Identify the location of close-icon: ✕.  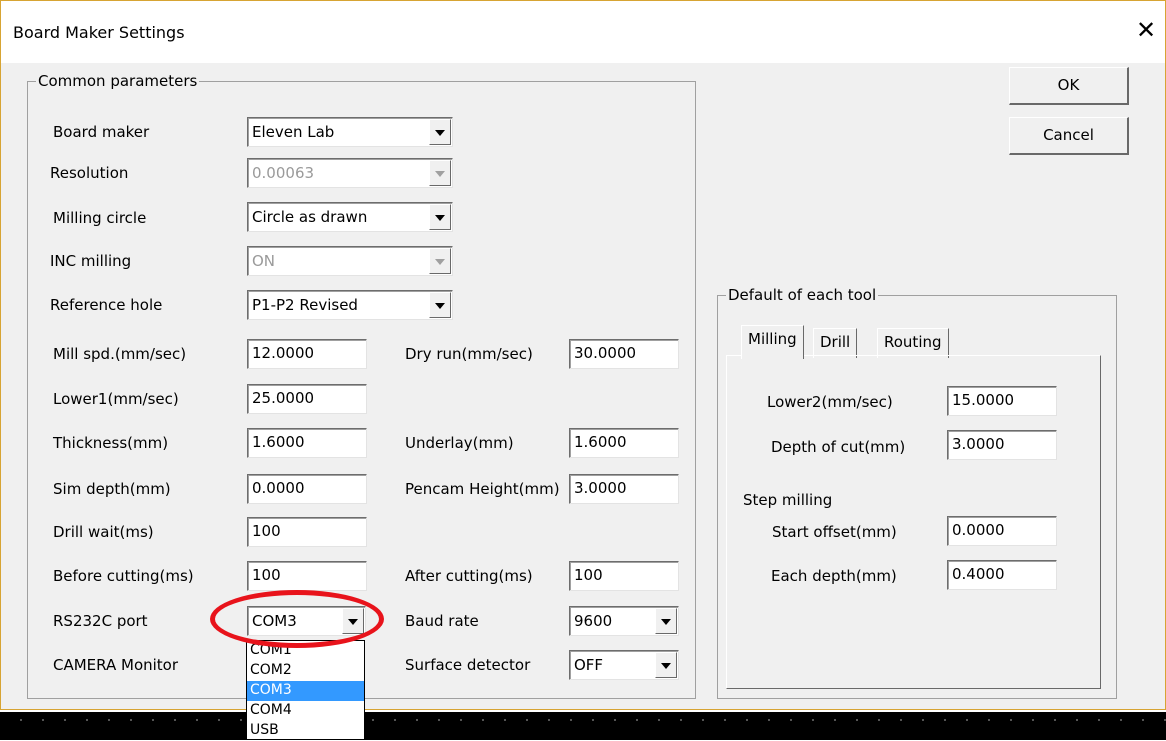
(1146, 30).